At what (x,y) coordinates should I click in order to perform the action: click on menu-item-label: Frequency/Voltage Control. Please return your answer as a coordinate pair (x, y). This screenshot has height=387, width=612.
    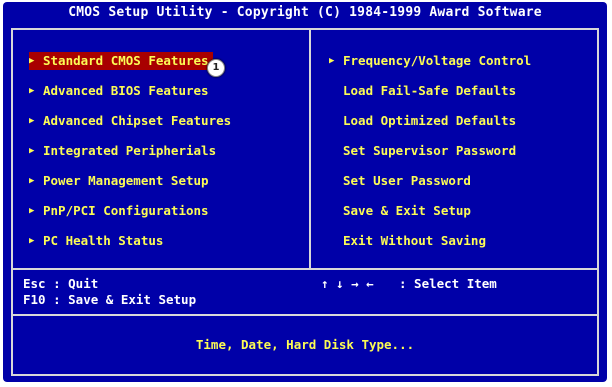
    Looking at the image, I should click on (437, 60).